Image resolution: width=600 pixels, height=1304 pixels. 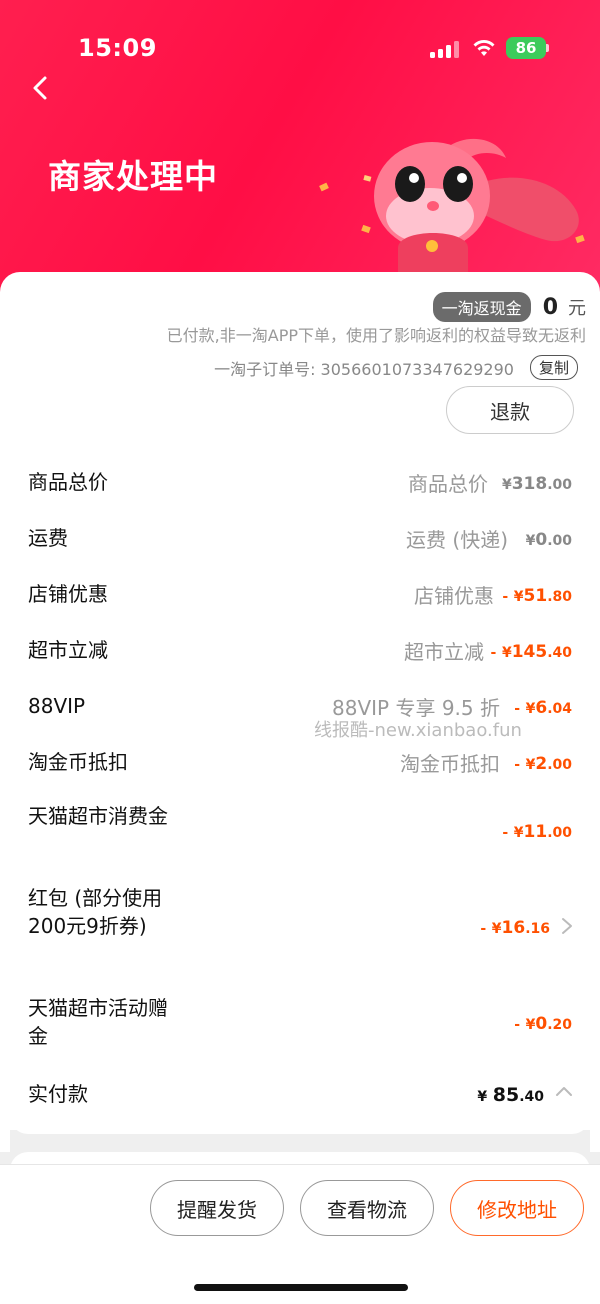 What do you see at coordinates (567, 926) in the screenshot?
I see `chevron-right-icon` at bounding box center [567, 926].